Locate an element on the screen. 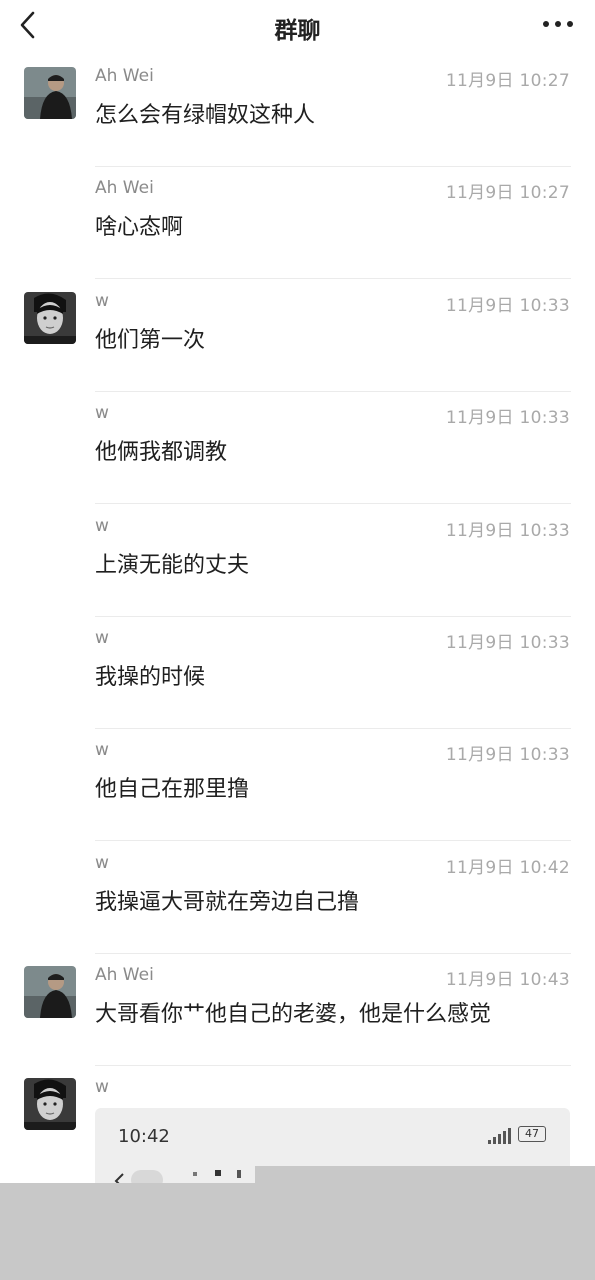  gray-overlay is located at coordinates (297, 1231).